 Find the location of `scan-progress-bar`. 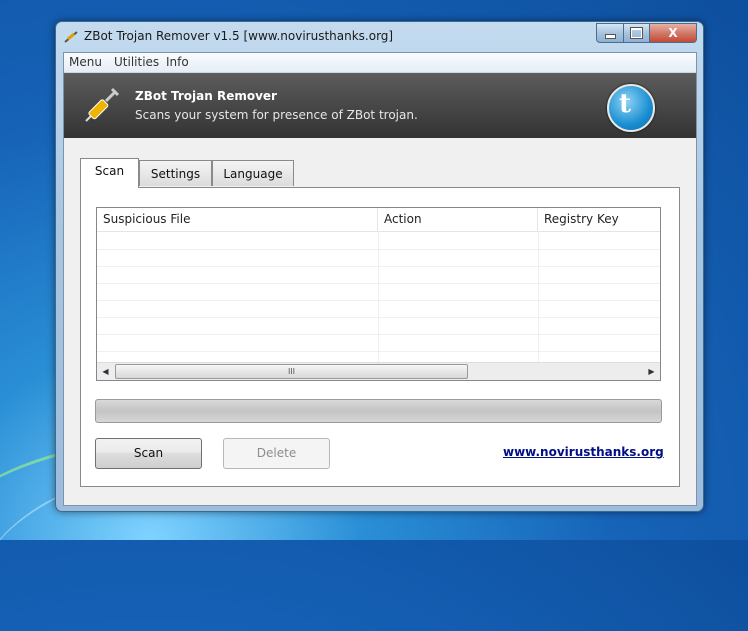

scan-progress-bar is located at coordinates (378, 411).